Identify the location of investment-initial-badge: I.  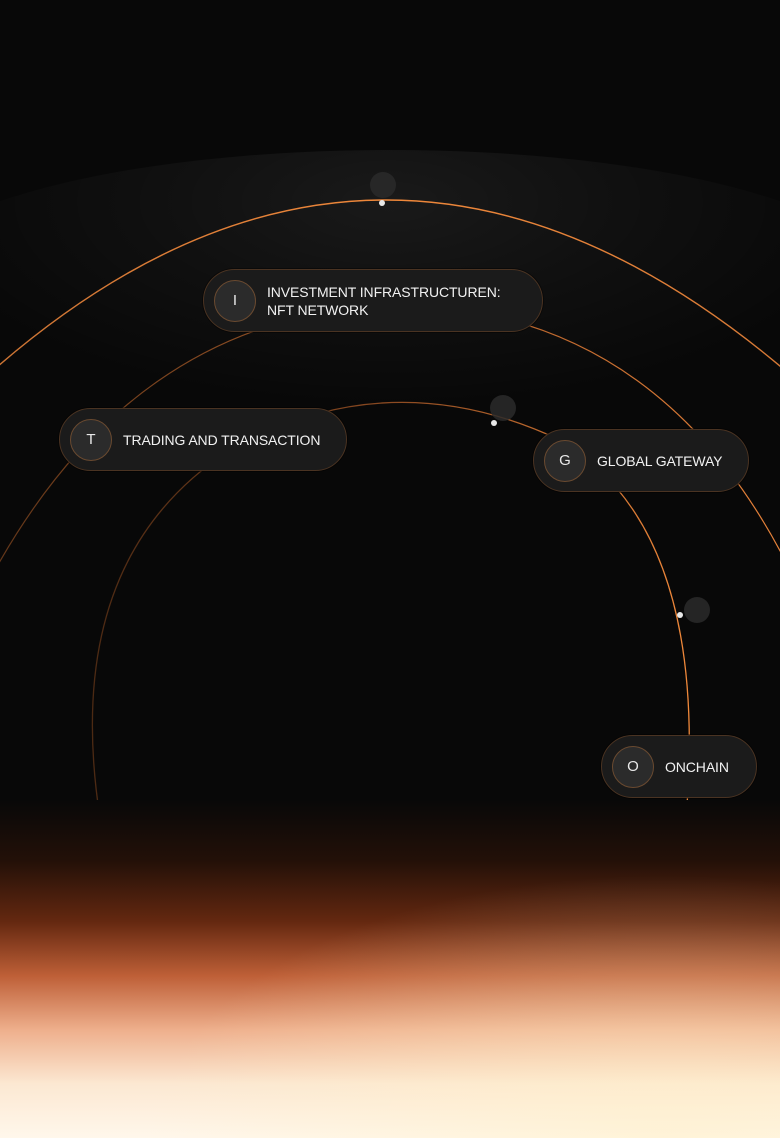
(235, 300).